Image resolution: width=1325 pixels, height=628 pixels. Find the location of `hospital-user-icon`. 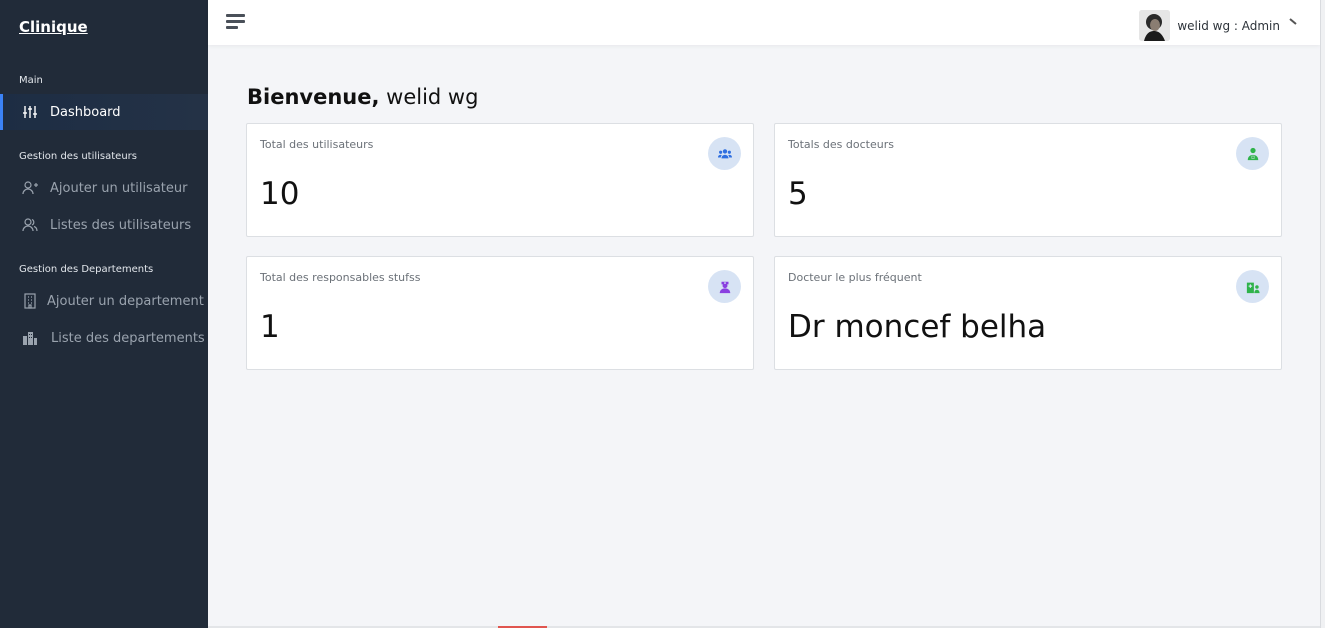

hospital-user-icon is located at coordinates (1252, 286).